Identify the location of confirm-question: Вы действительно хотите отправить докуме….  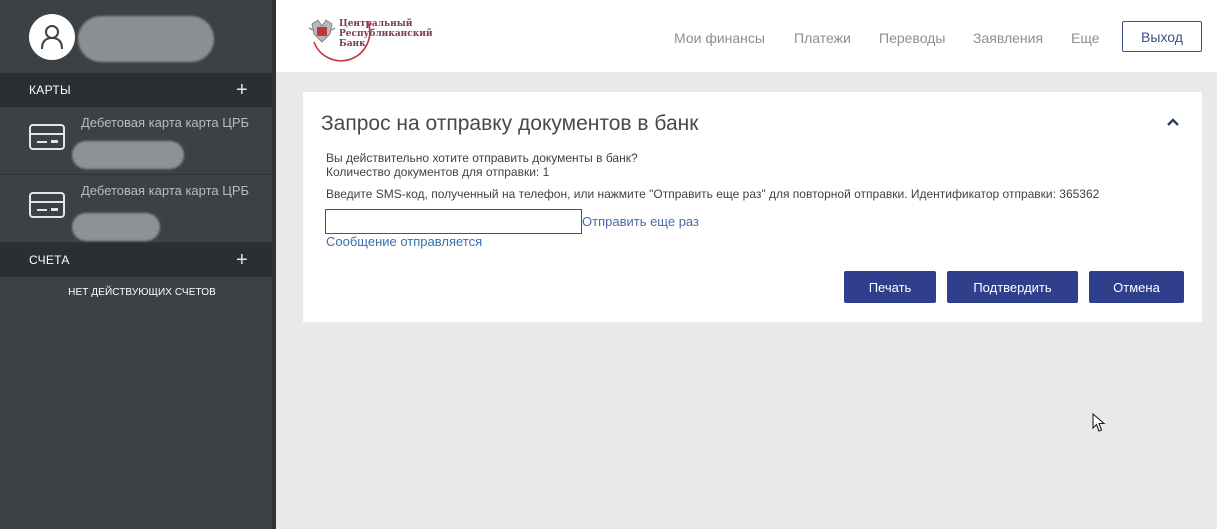
(482, 158).